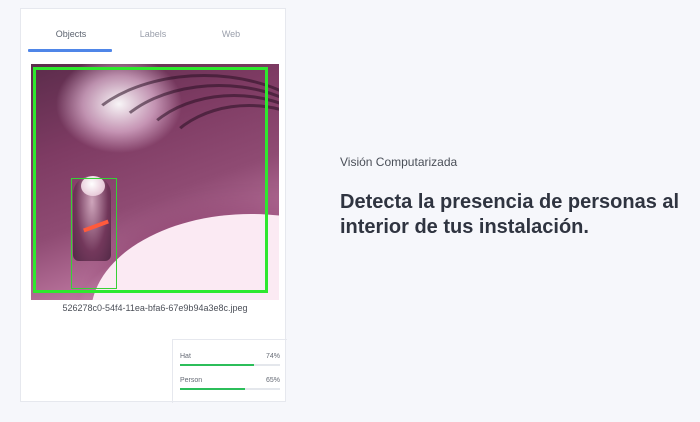 The height and width of the screenshot is (422, 700). Describe the element at coordinates (71, 34) in the screenshot. I see `tab-objects: Objects` at that location.